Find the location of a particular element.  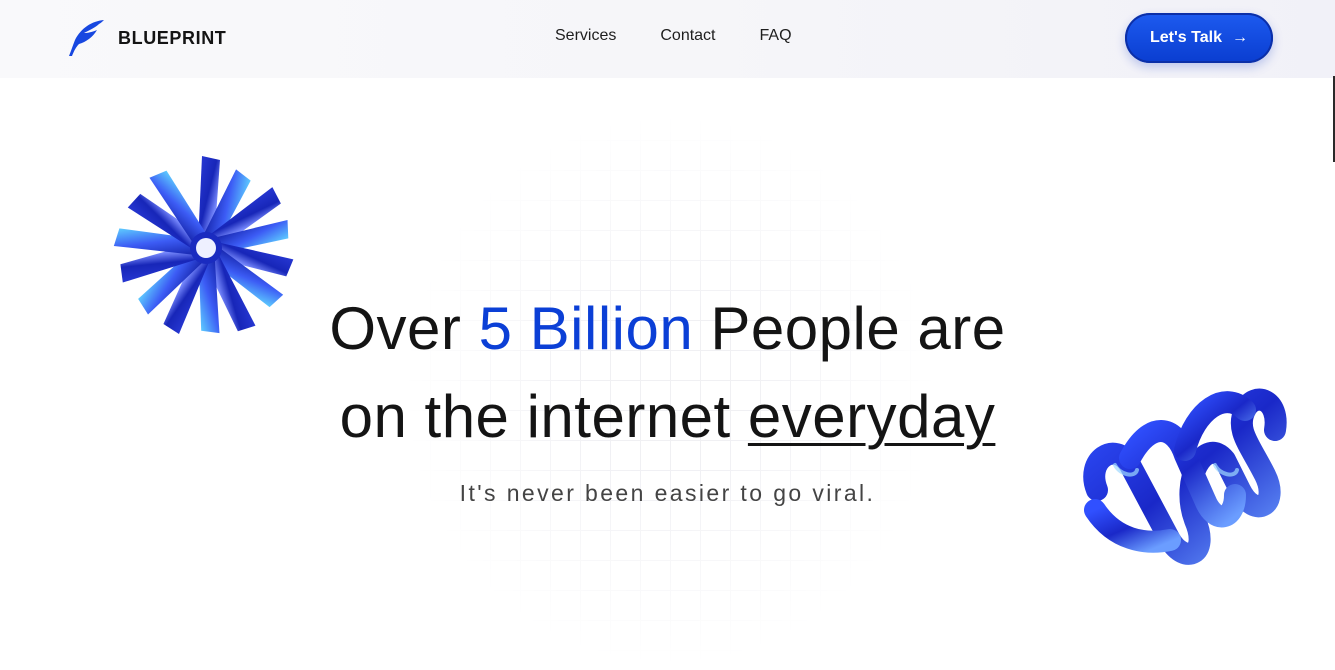

headline-accent: 5 Billion is located at coordinates (586, 328).